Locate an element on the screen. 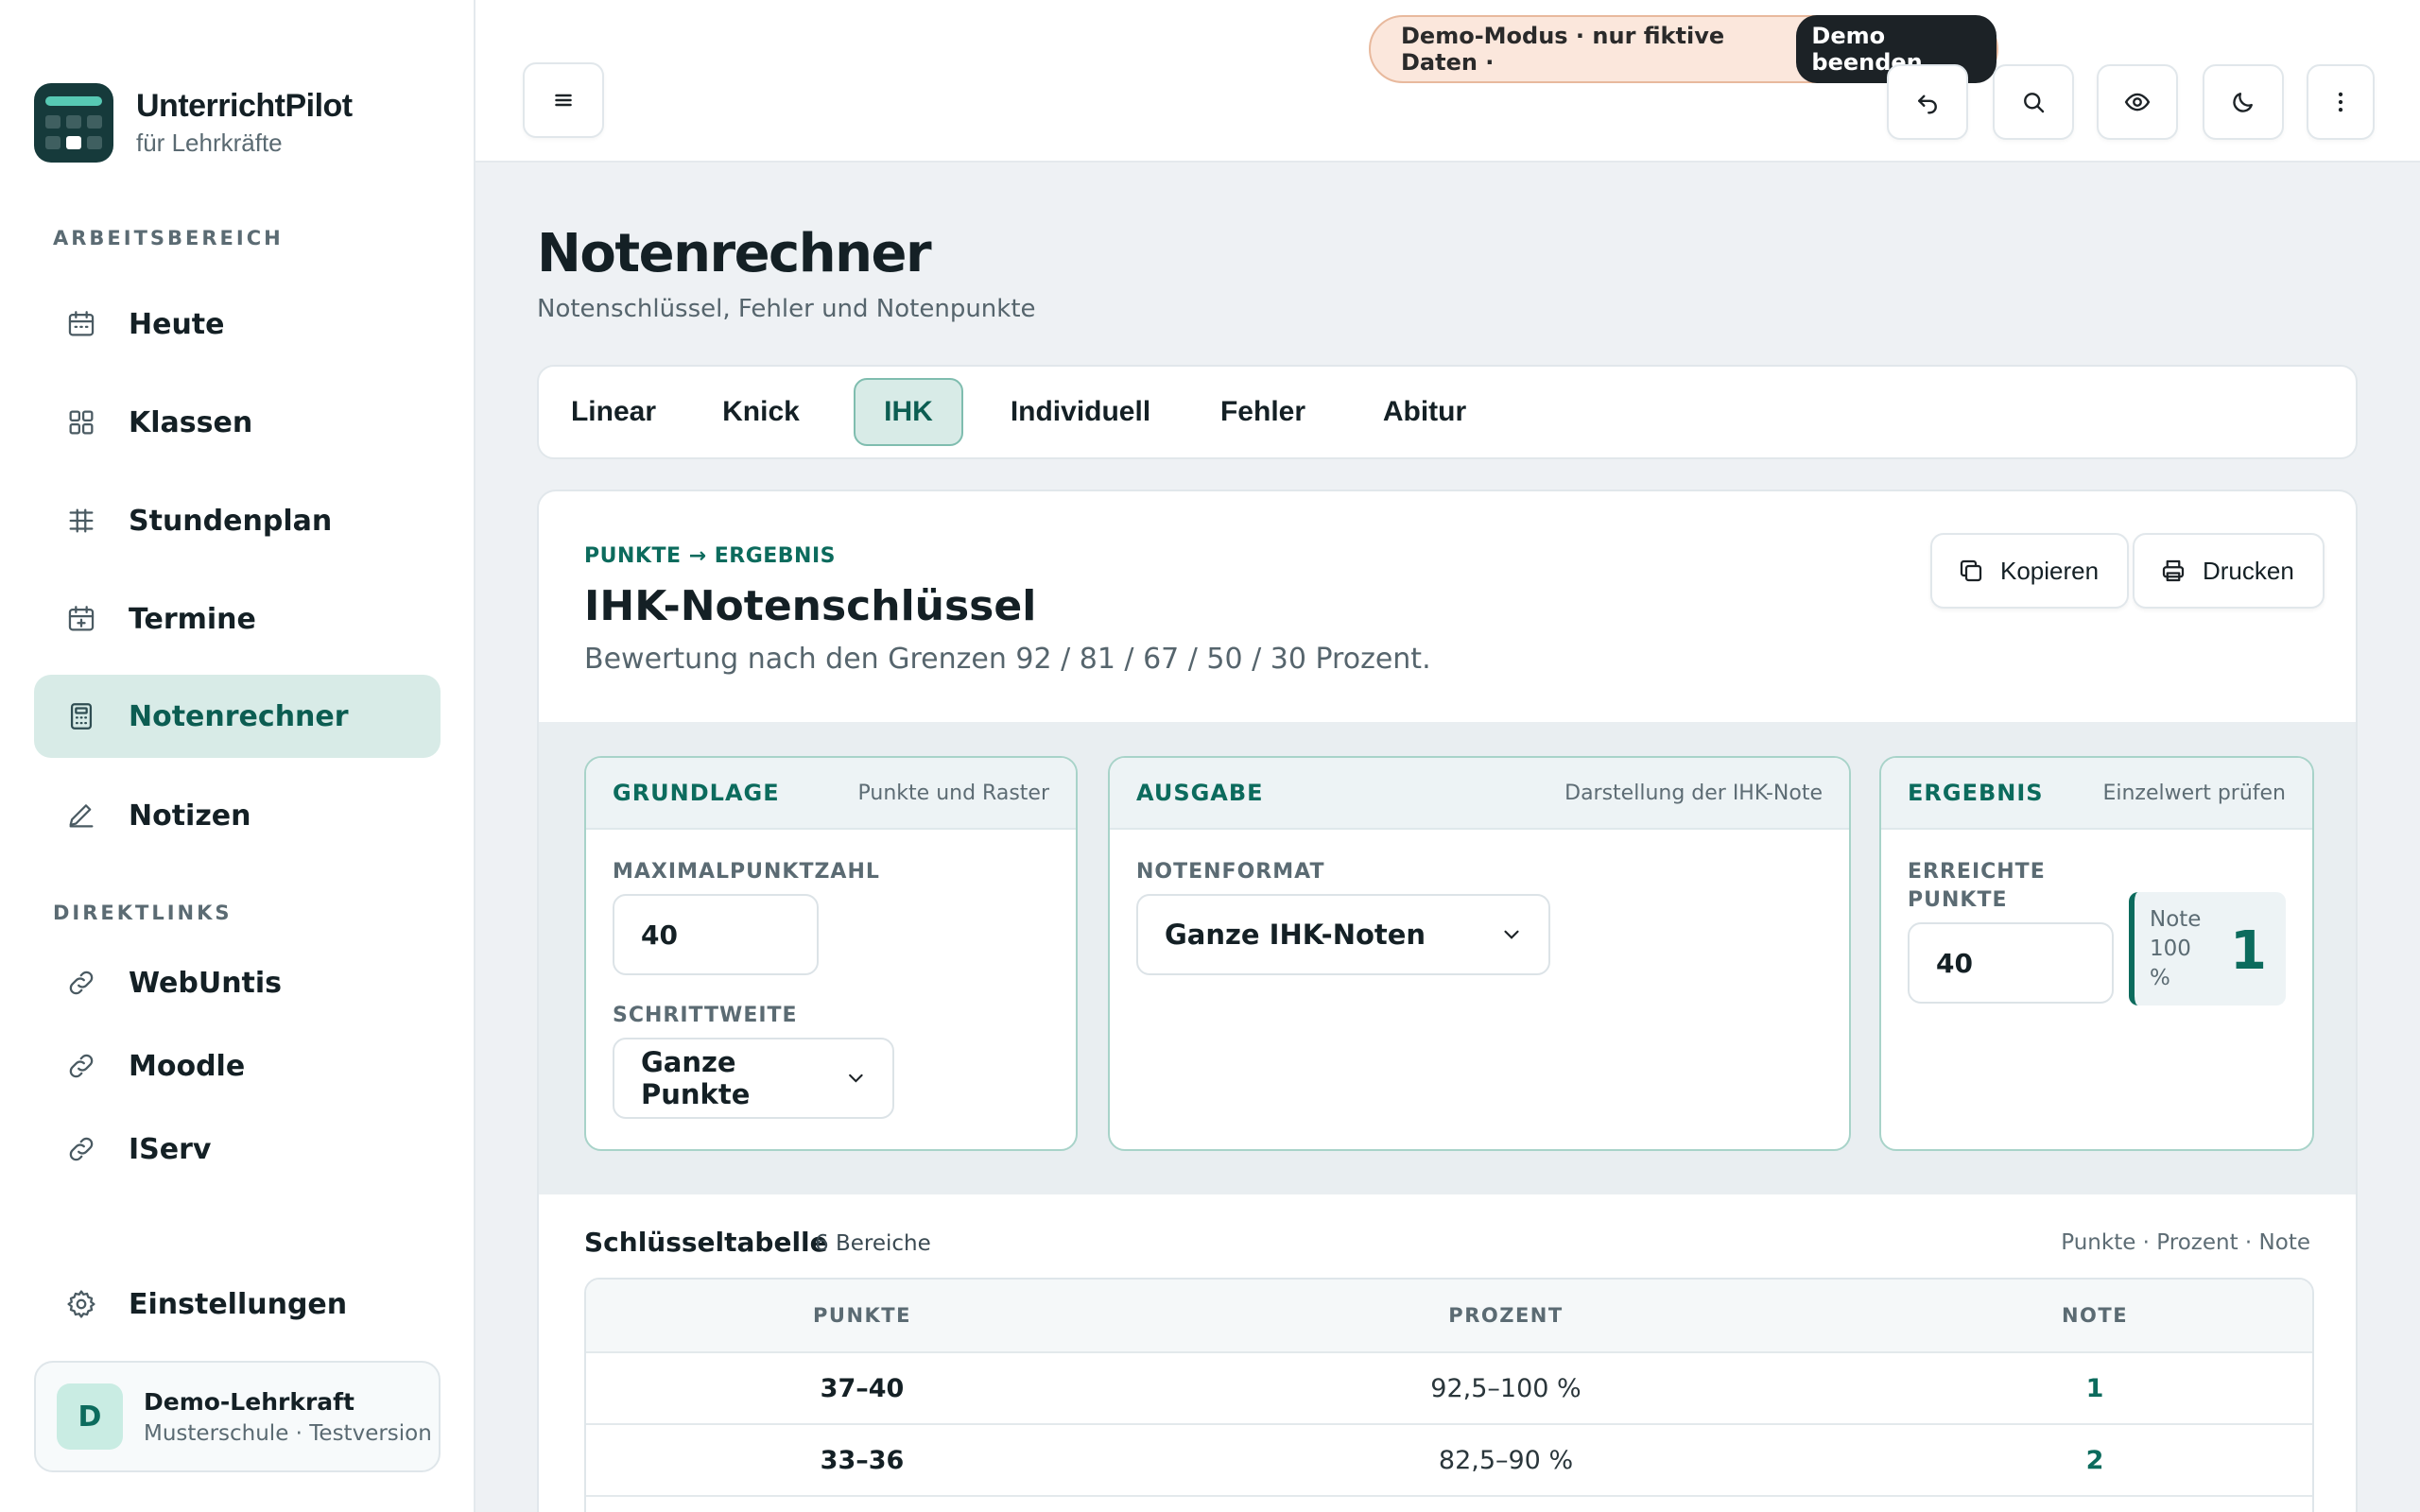 Image resolution: width=2420 pixels, height=1512 pixels. menu-button is located at coordinates (563, 100).